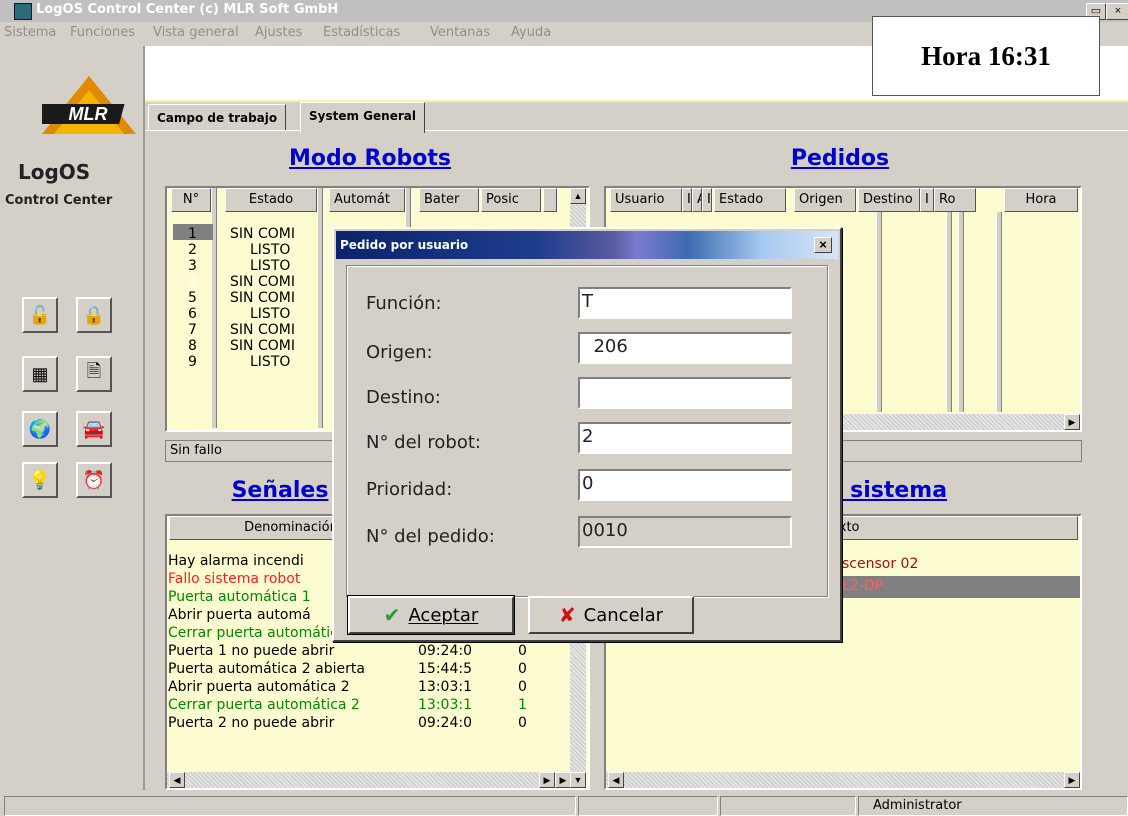 This screenshot has height=816, width=1128. I want to click on signal-row-value: 1, so click(522, 705).